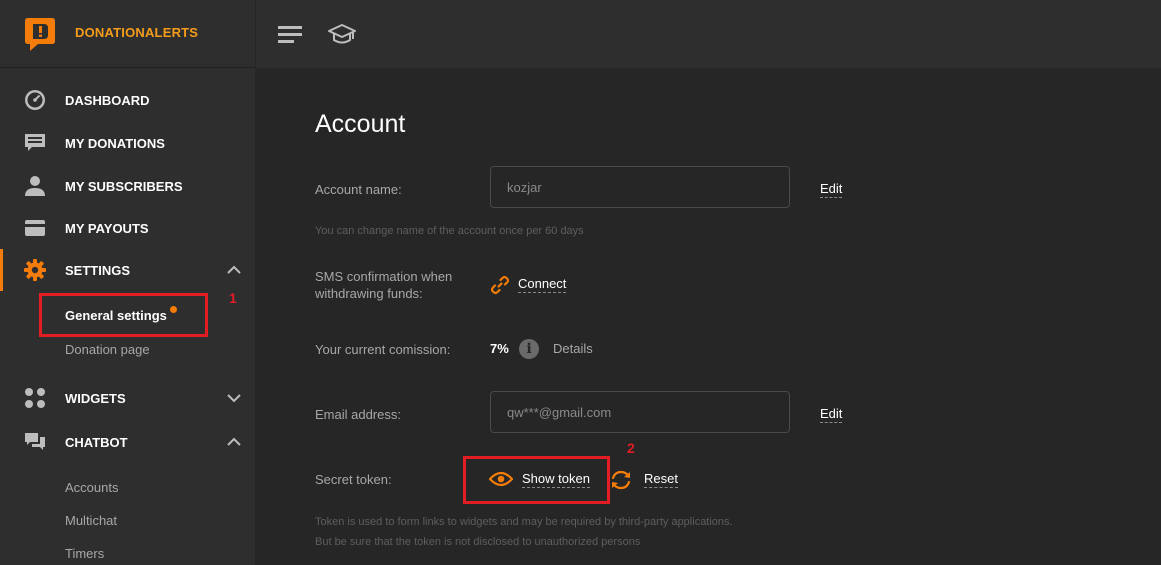 The image size is (1161, 565). I want to click on sidebar-item-label: SETTINGS, so click(98, 270).